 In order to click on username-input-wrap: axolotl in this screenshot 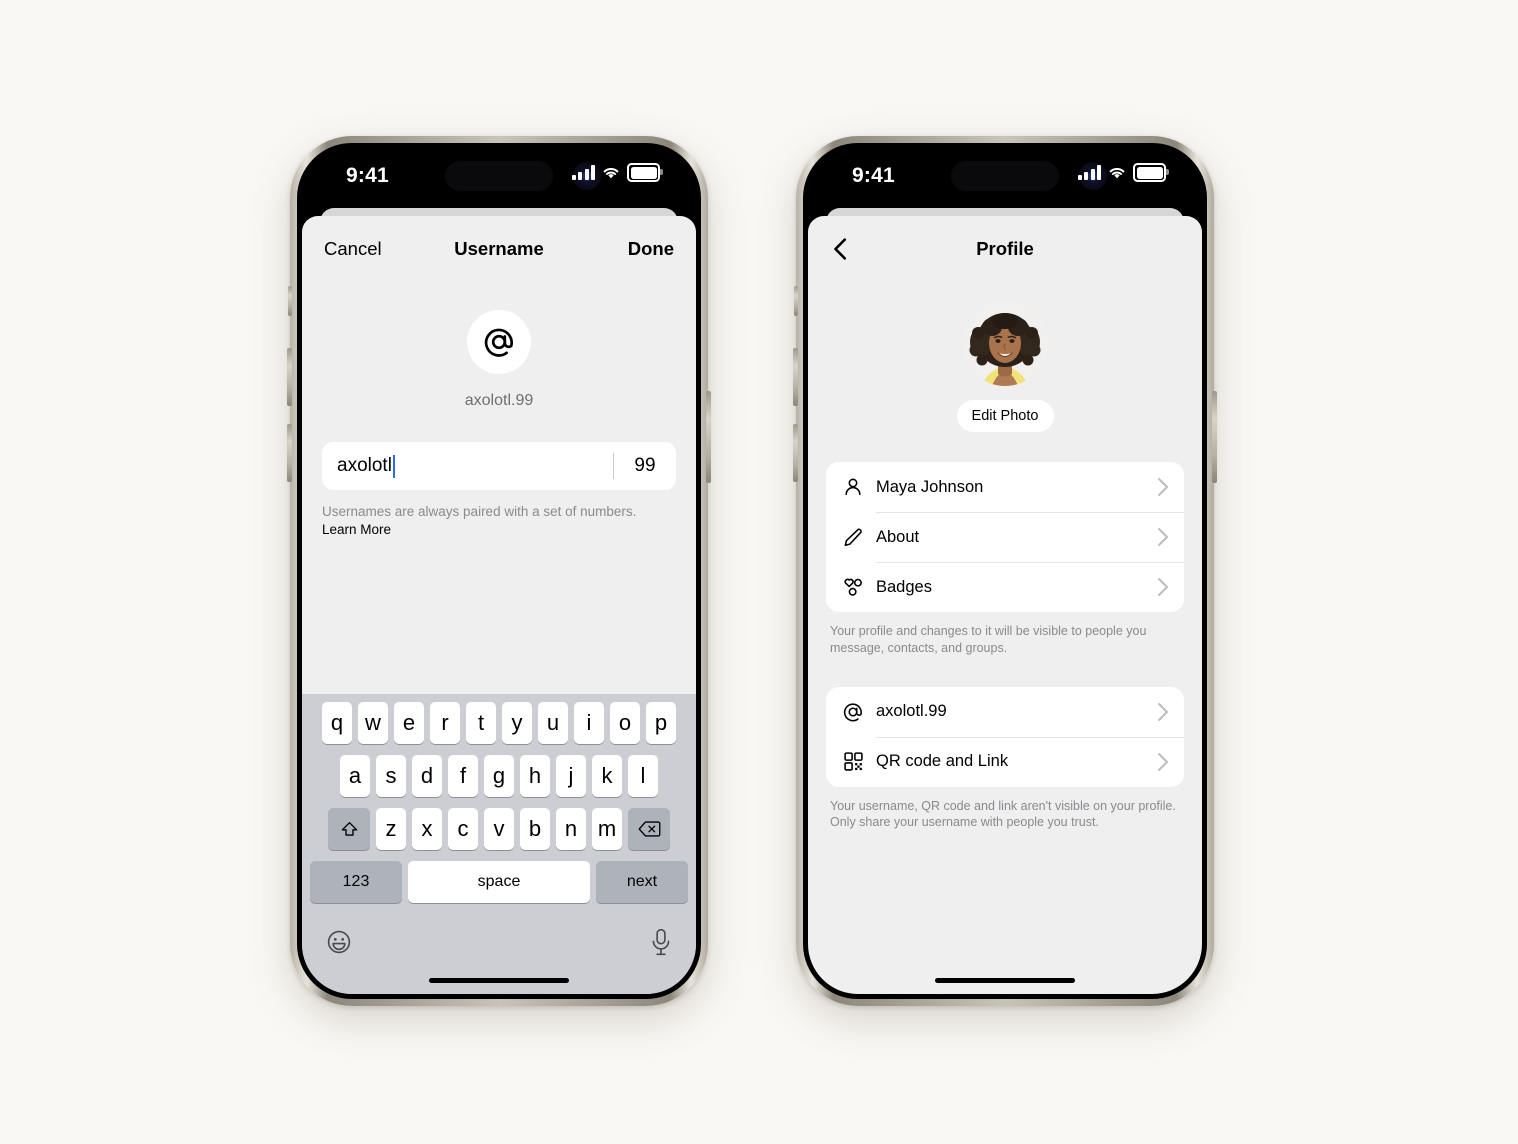, I will do `click(467, 466)`.